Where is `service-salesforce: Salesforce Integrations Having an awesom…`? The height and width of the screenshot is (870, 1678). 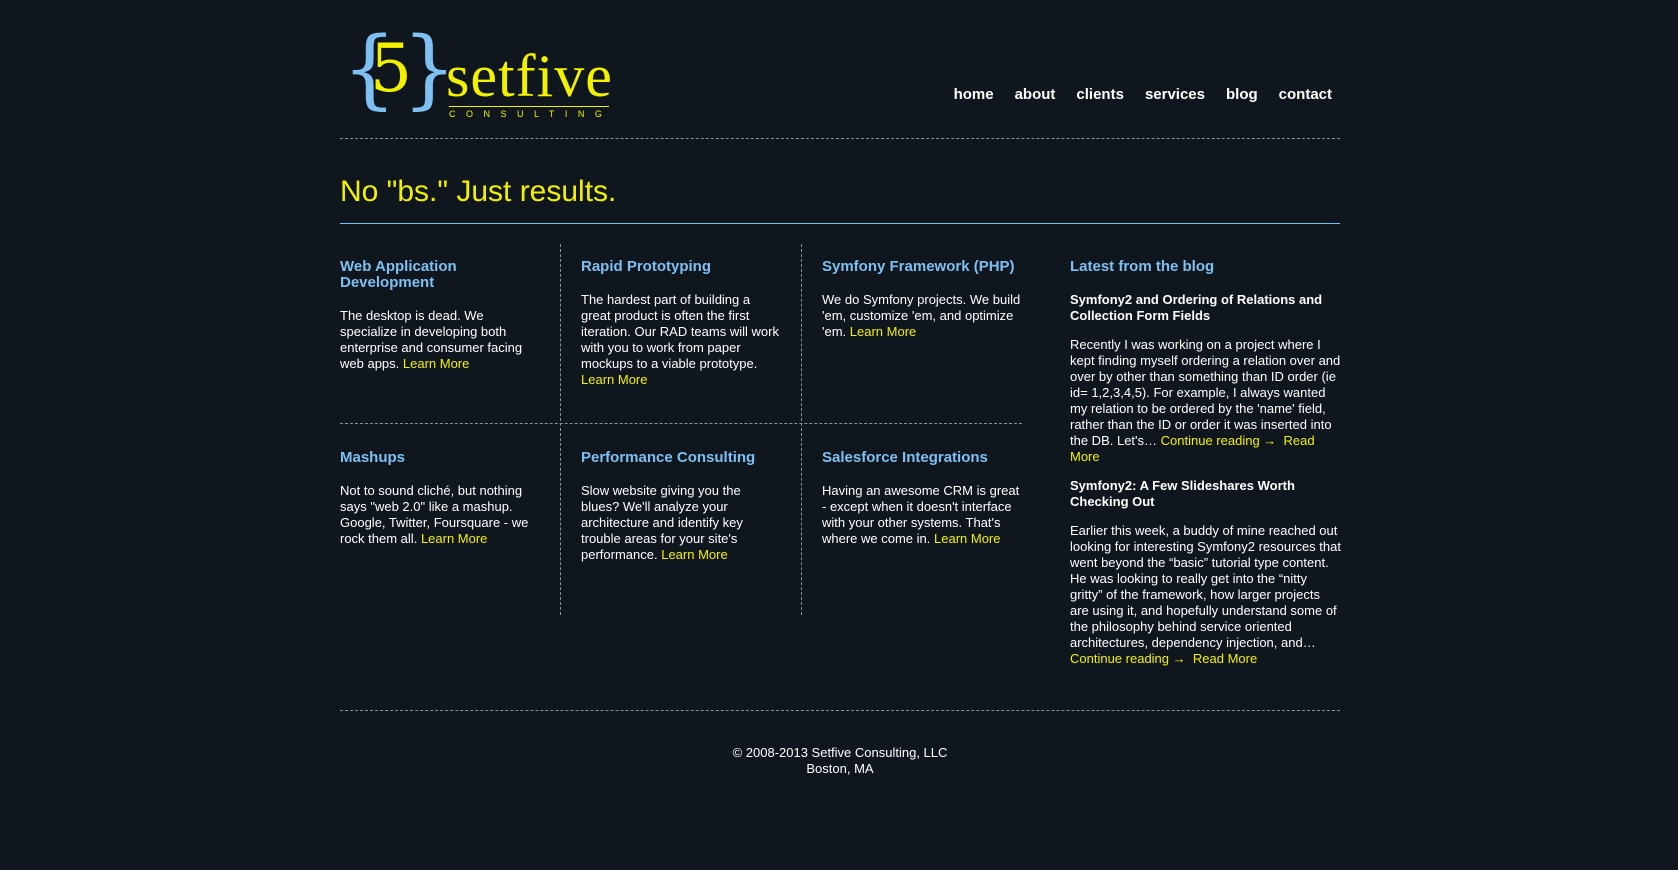
service-salesforce: Salesforce Integrations Having an awesom… is located at coordinates (922, 498).